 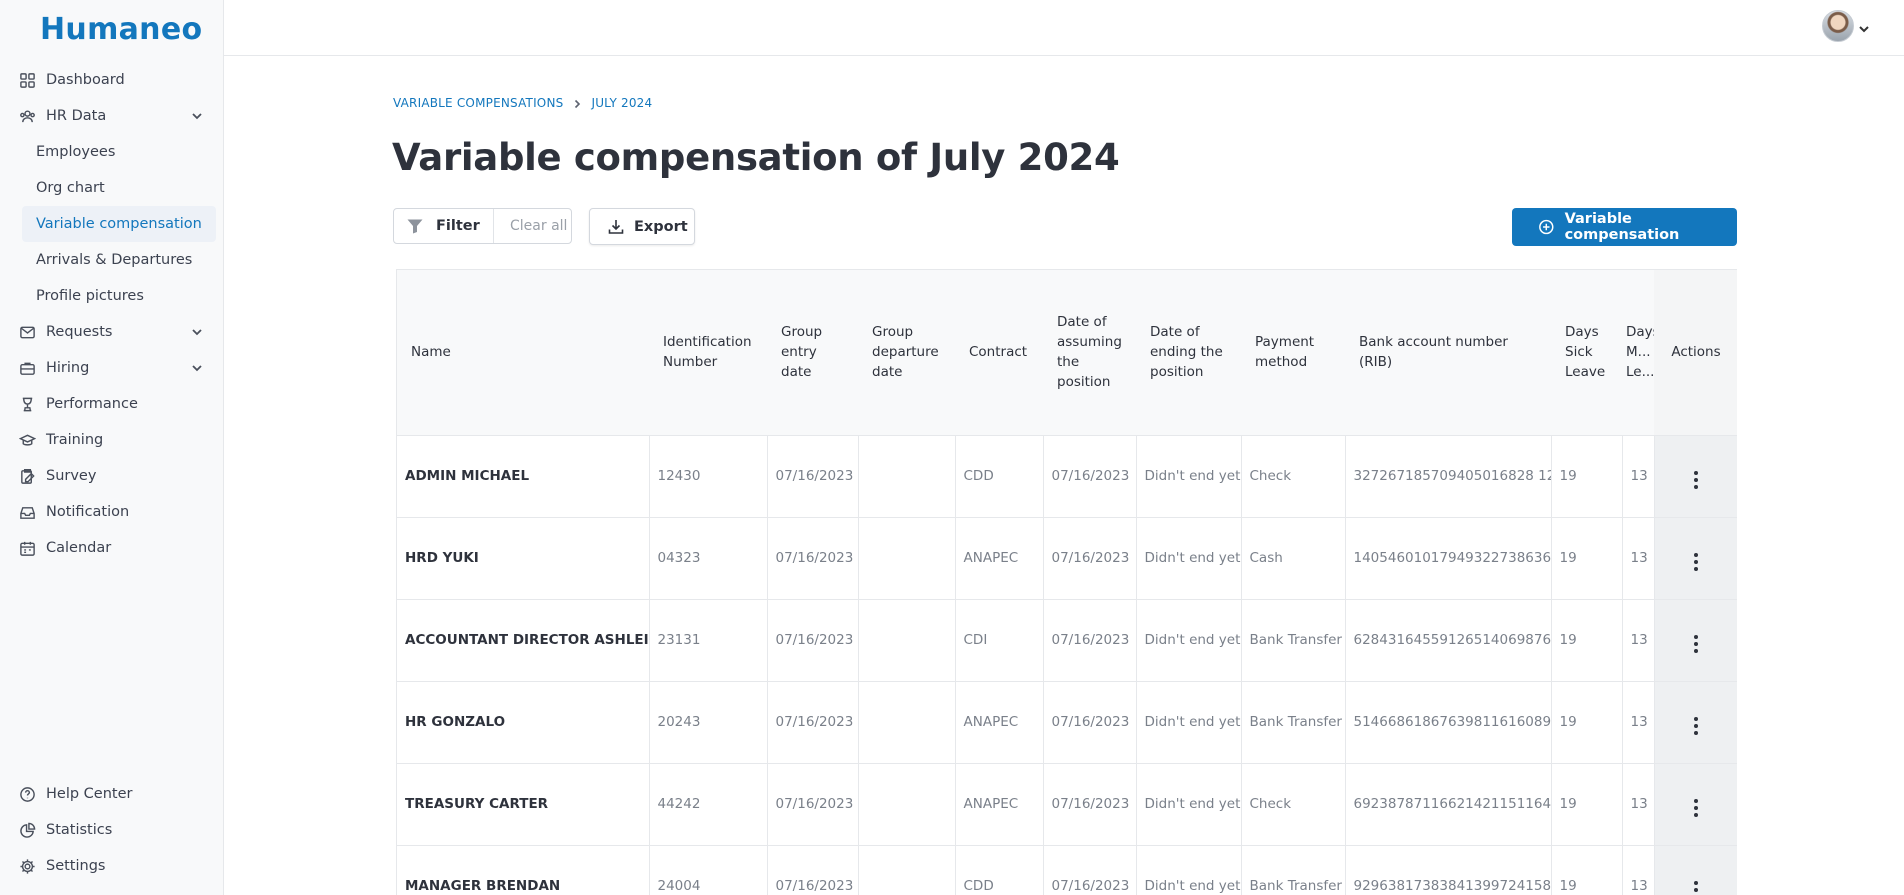 I want to click on table-cell: TREASURY CARTER, so click(x=523, y=804).